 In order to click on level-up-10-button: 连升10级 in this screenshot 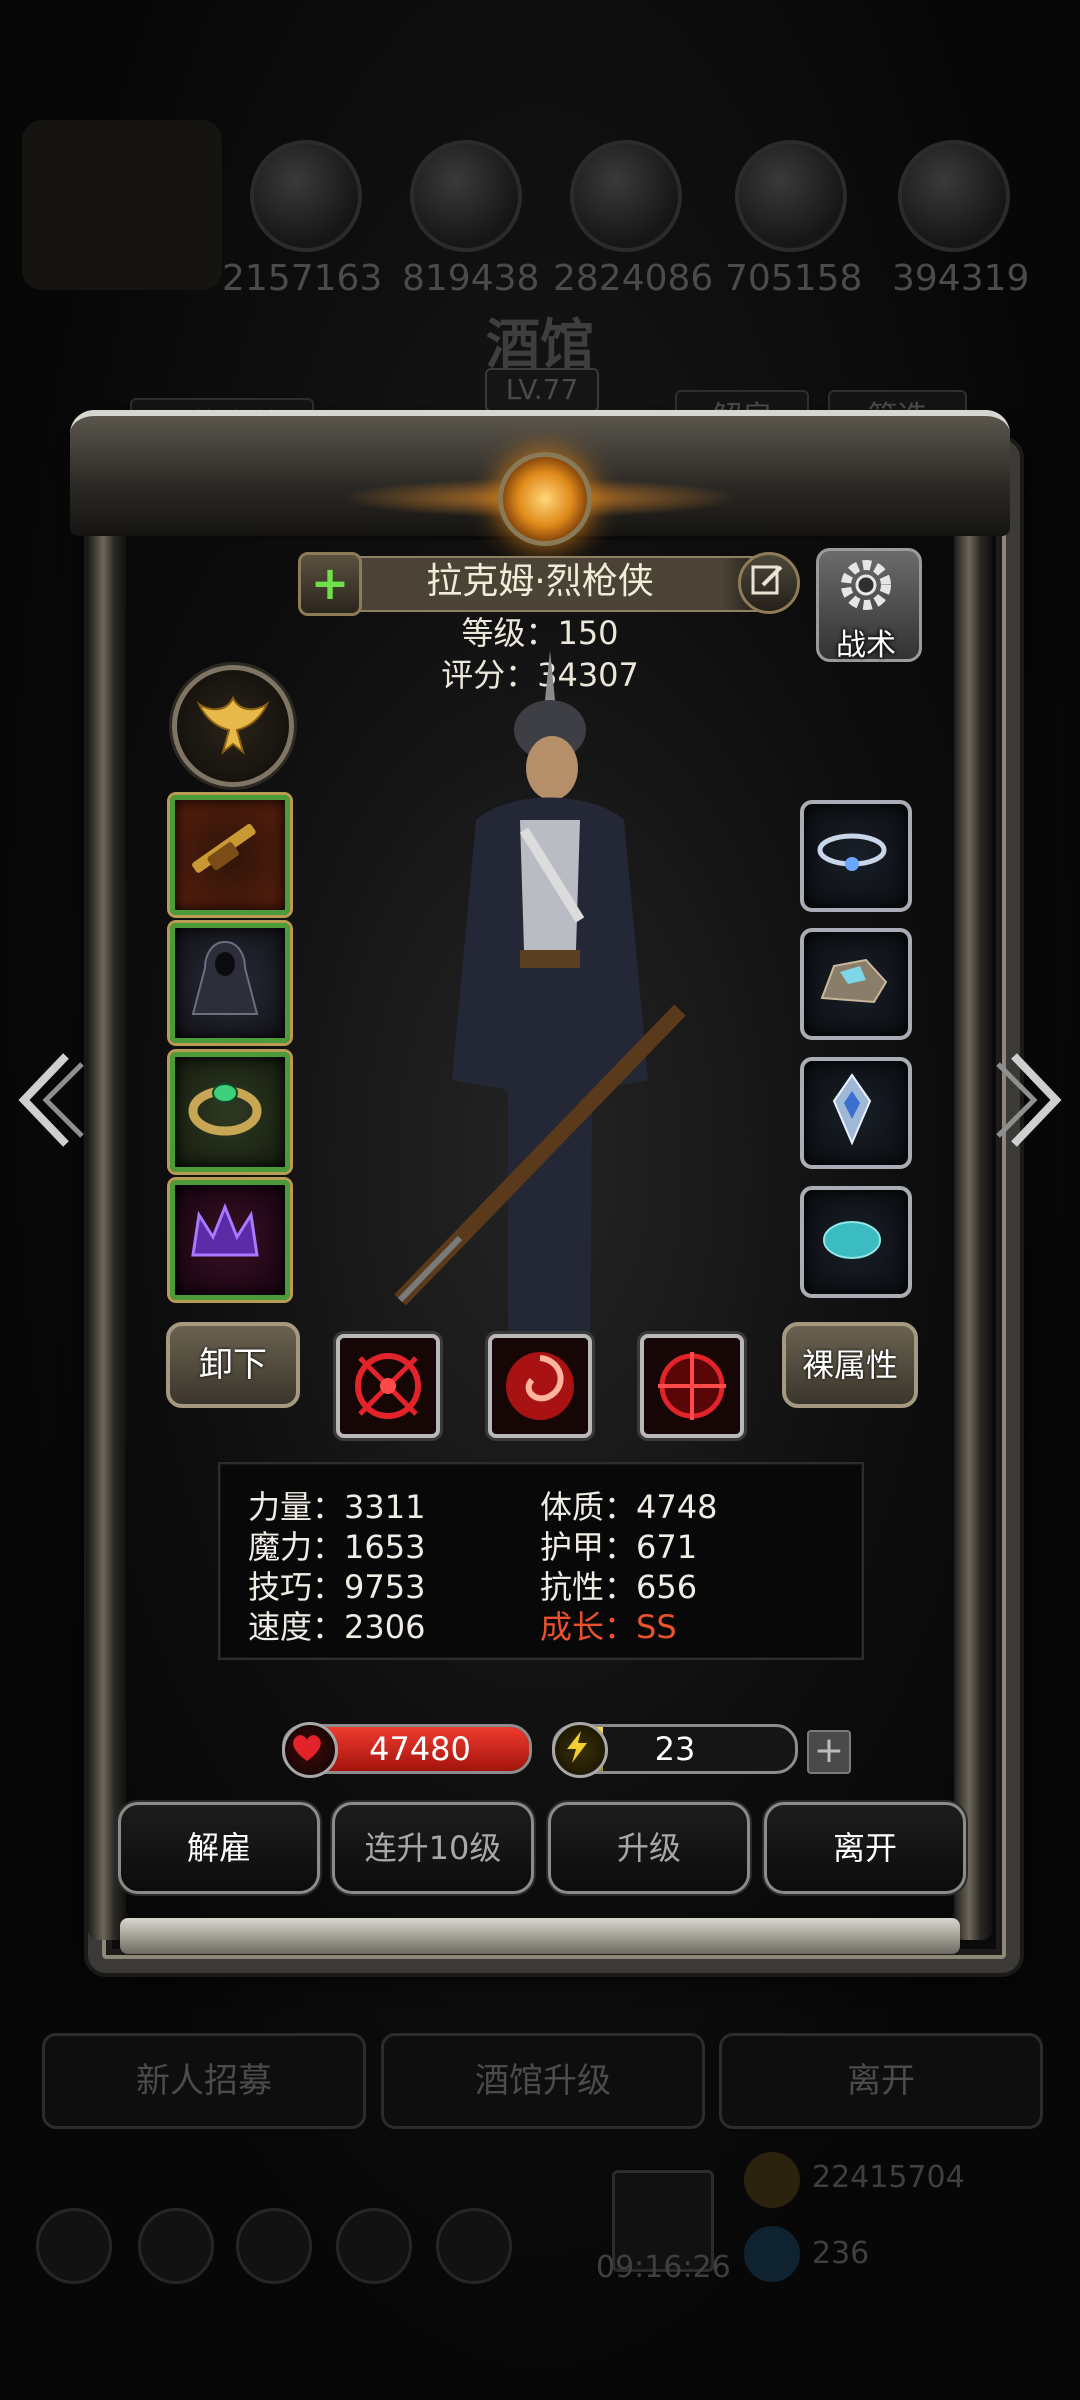, I will do `click(433, 1848)`.